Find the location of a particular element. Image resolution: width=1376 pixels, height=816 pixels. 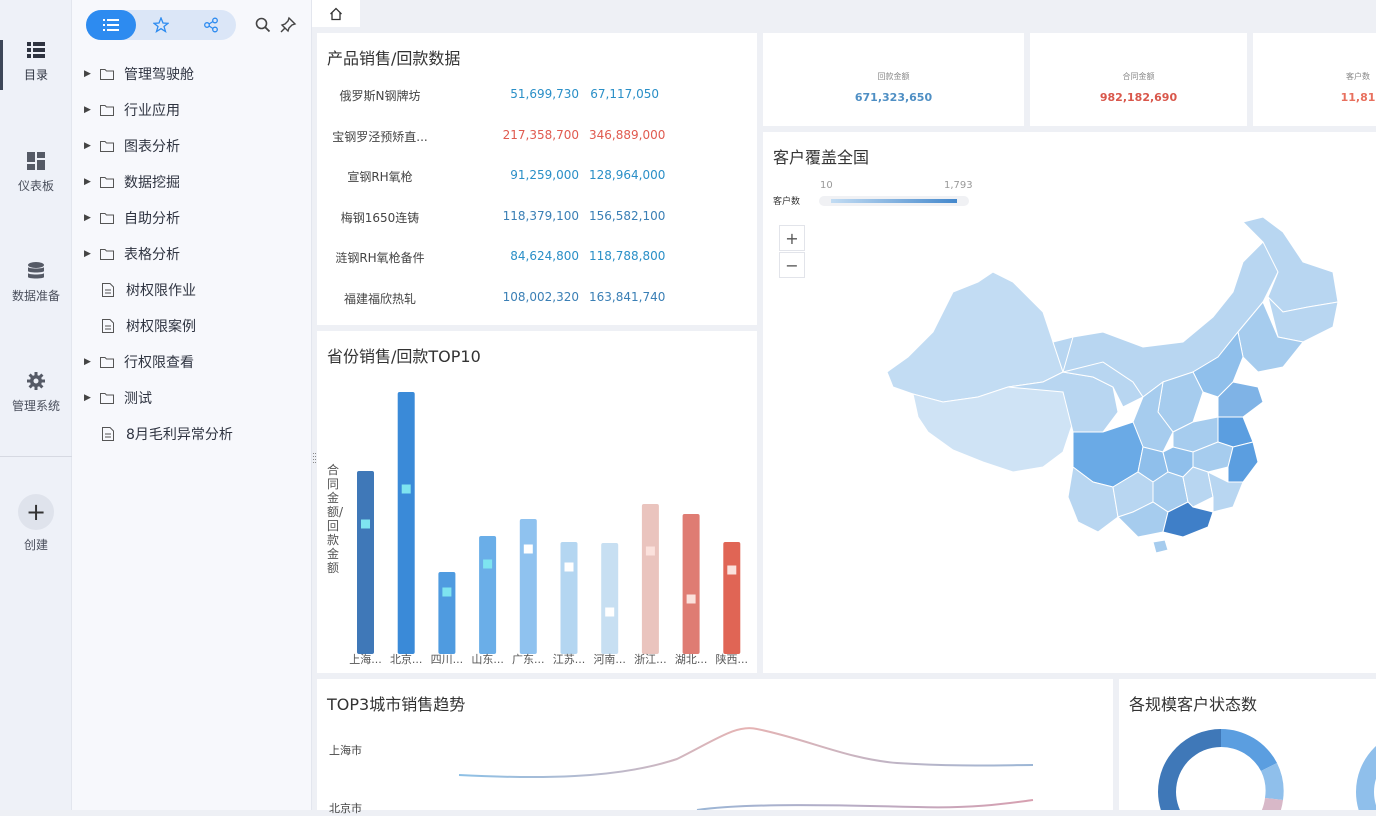

tree-folder-row-perm: ▶ 行权限查看 is located at coordinates (192, 362).